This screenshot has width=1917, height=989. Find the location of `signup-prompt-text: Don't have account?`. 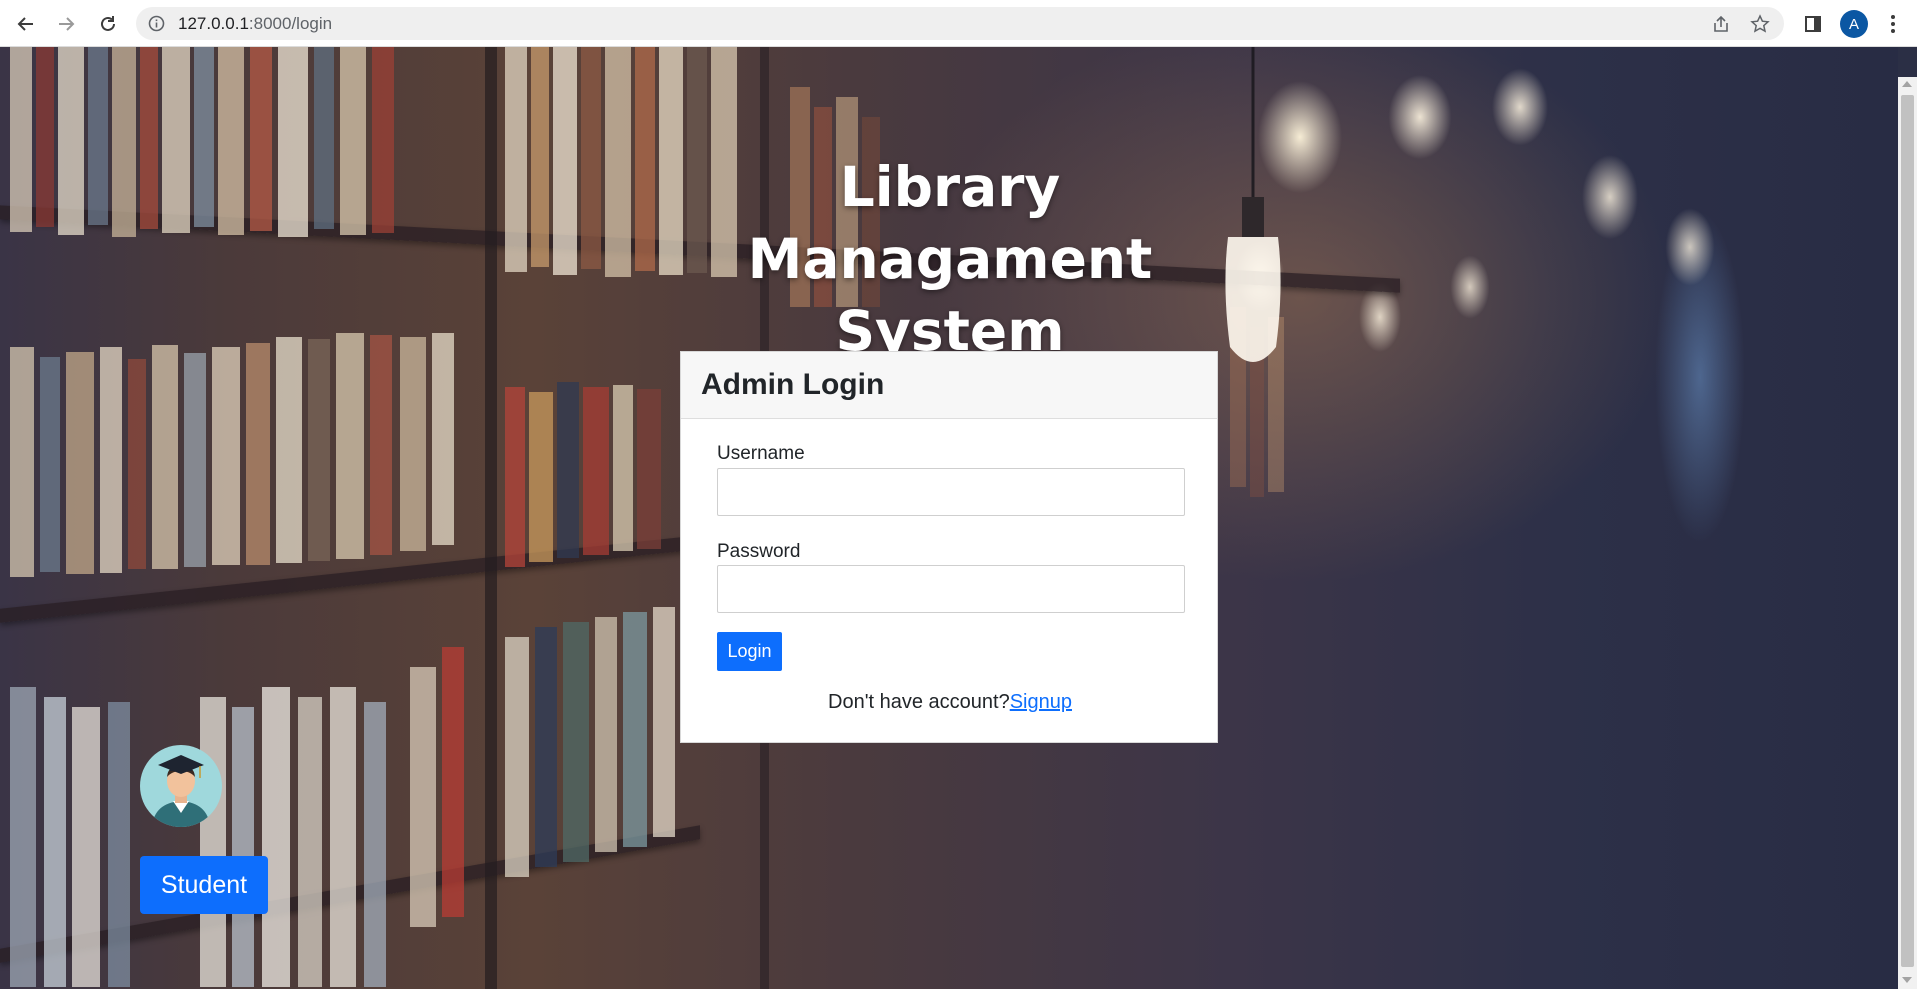

signup-prompt-text: Don't have account? is located at coordinates (919, 702).